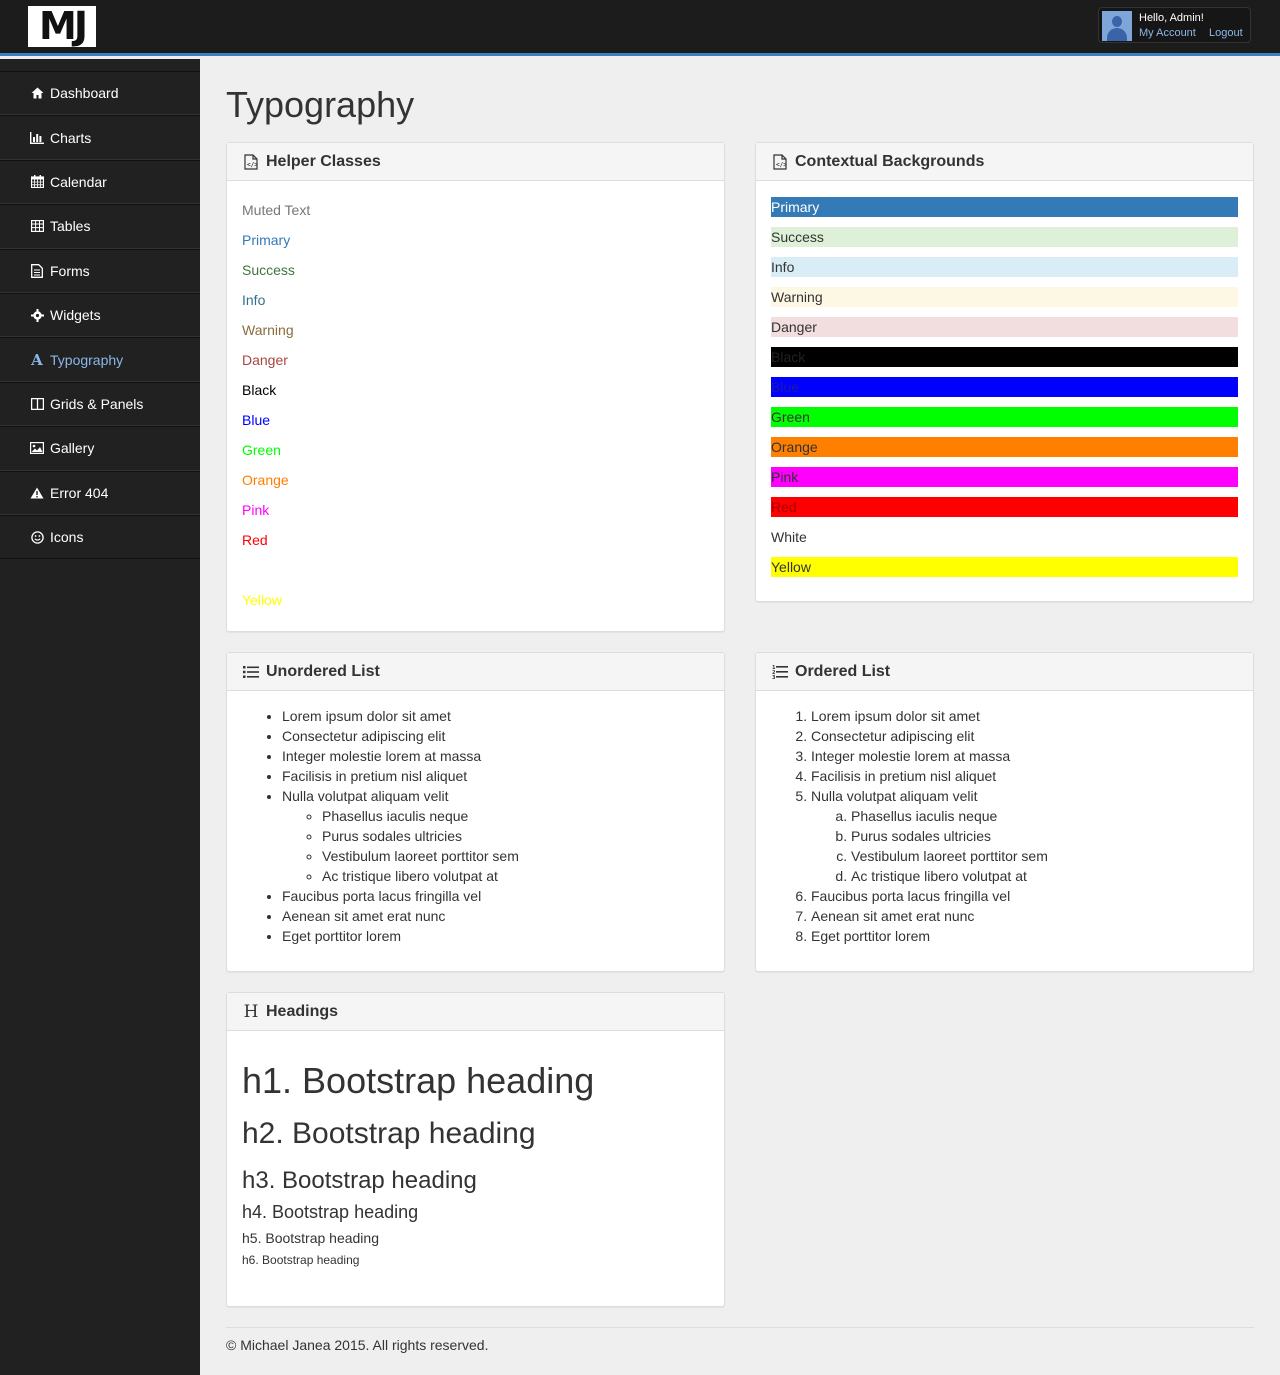  Describe the element at coordinates (37, 359) in the screenshot. I see `font-icon: A` at that location.